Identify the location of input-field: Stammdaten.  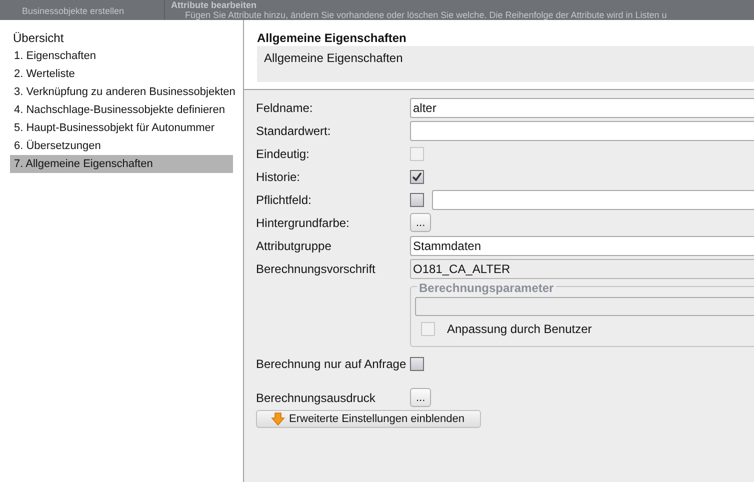
(582, 246).